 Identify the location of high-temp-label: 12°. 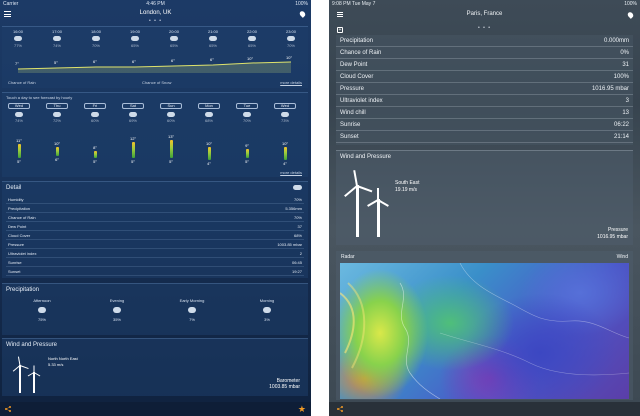
(133, 138).